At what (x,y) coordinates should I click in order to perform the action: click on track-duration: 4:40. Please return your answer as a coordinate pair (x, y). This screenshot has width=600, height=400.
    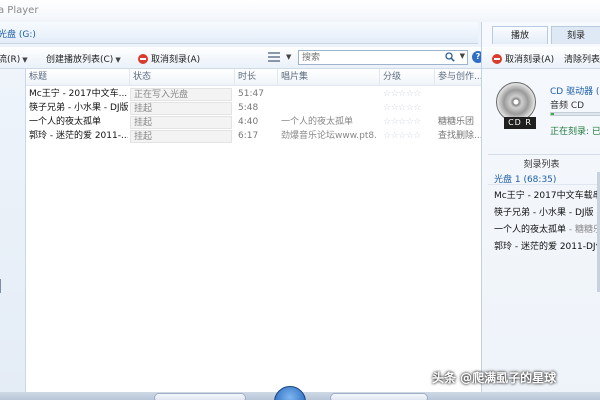
    Looking at the image, I should click on (248, 122).